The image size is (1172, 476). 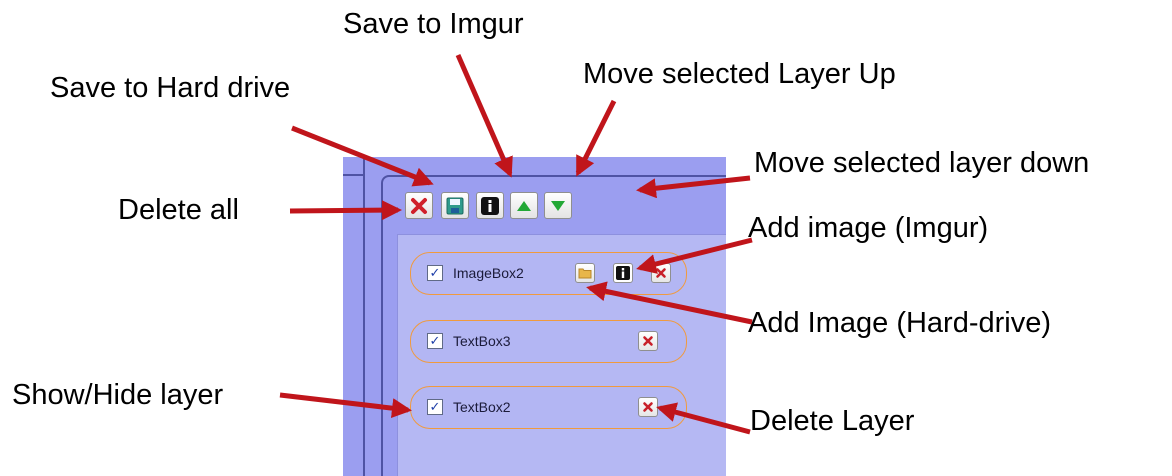 I want to click on folder-icon, so click(x=585, y=273).